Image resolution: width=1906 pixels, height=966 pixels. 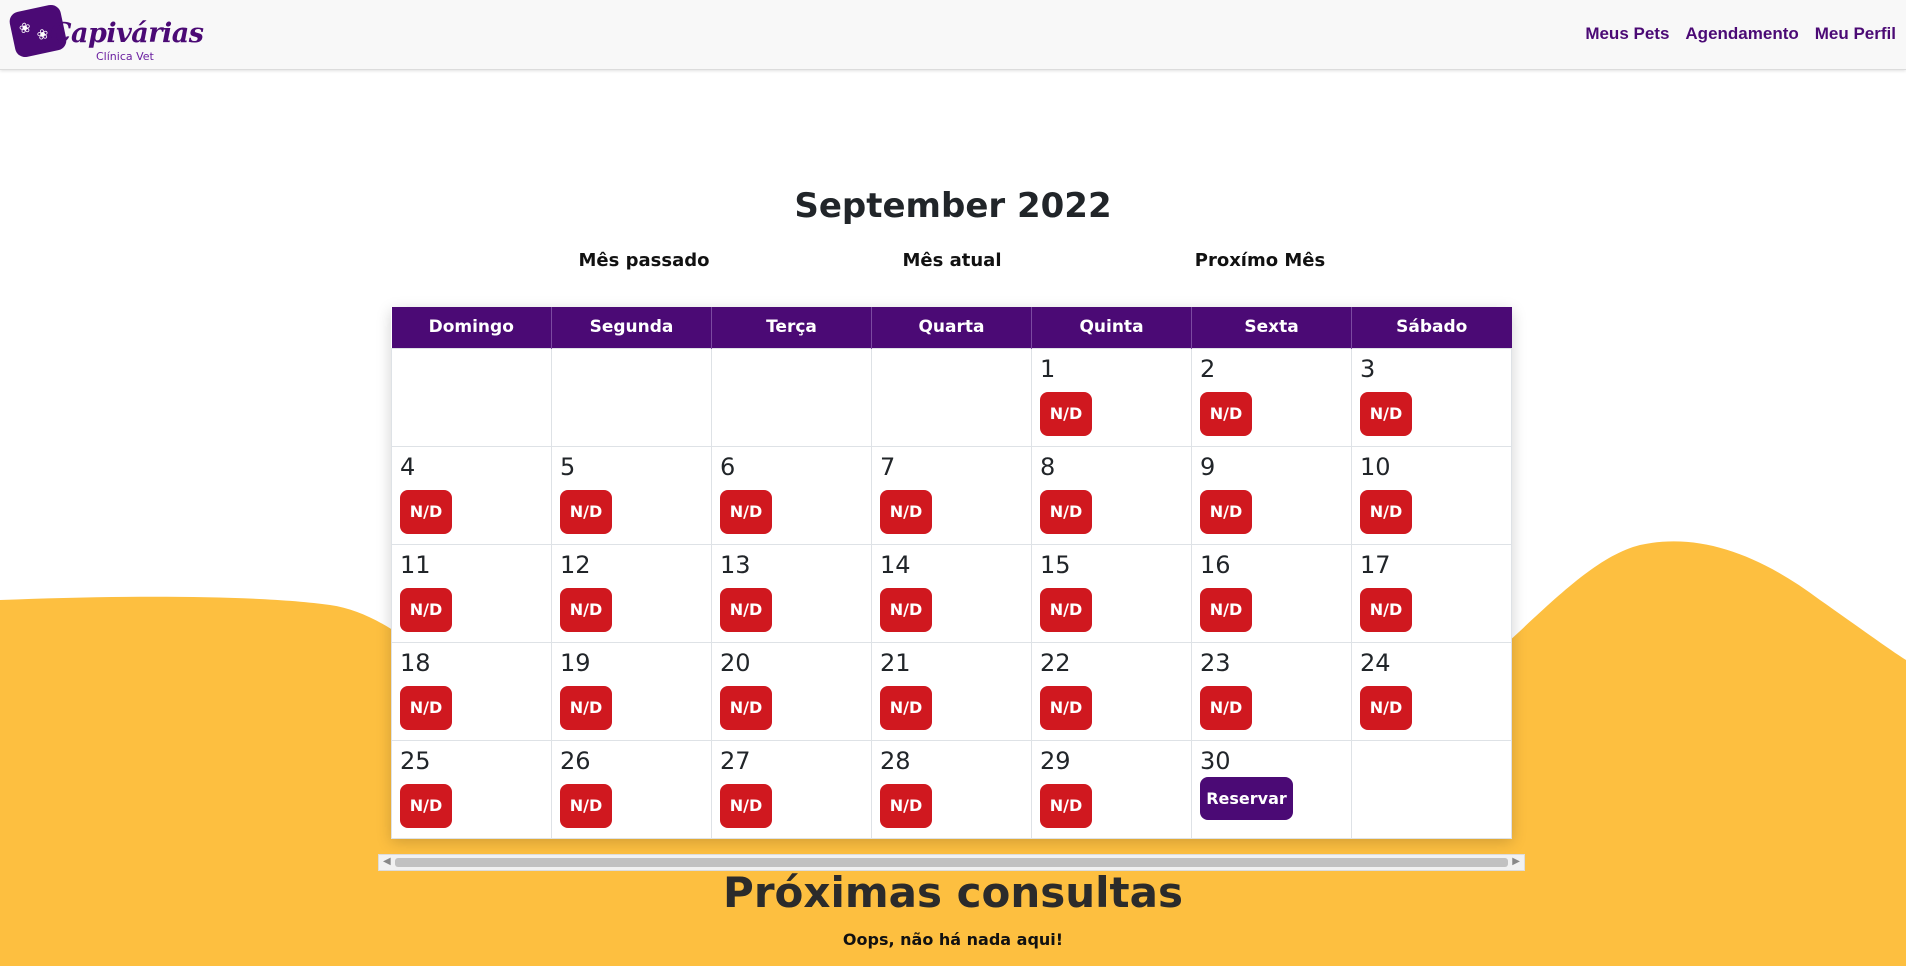 What do you see at coordinates (471, 327) in the screenshot?
I see `weekday-header-0: Domingo` at bounding box center [471, 327].